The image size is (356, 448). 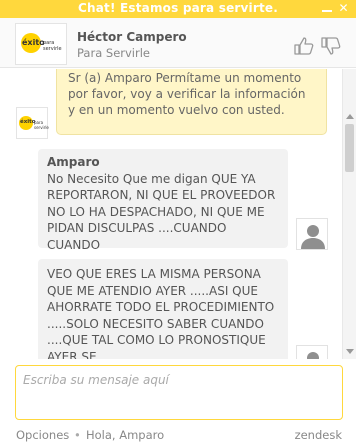 I want to click on greeting-text: Hola, Amparo, so click(x=125, y=435).